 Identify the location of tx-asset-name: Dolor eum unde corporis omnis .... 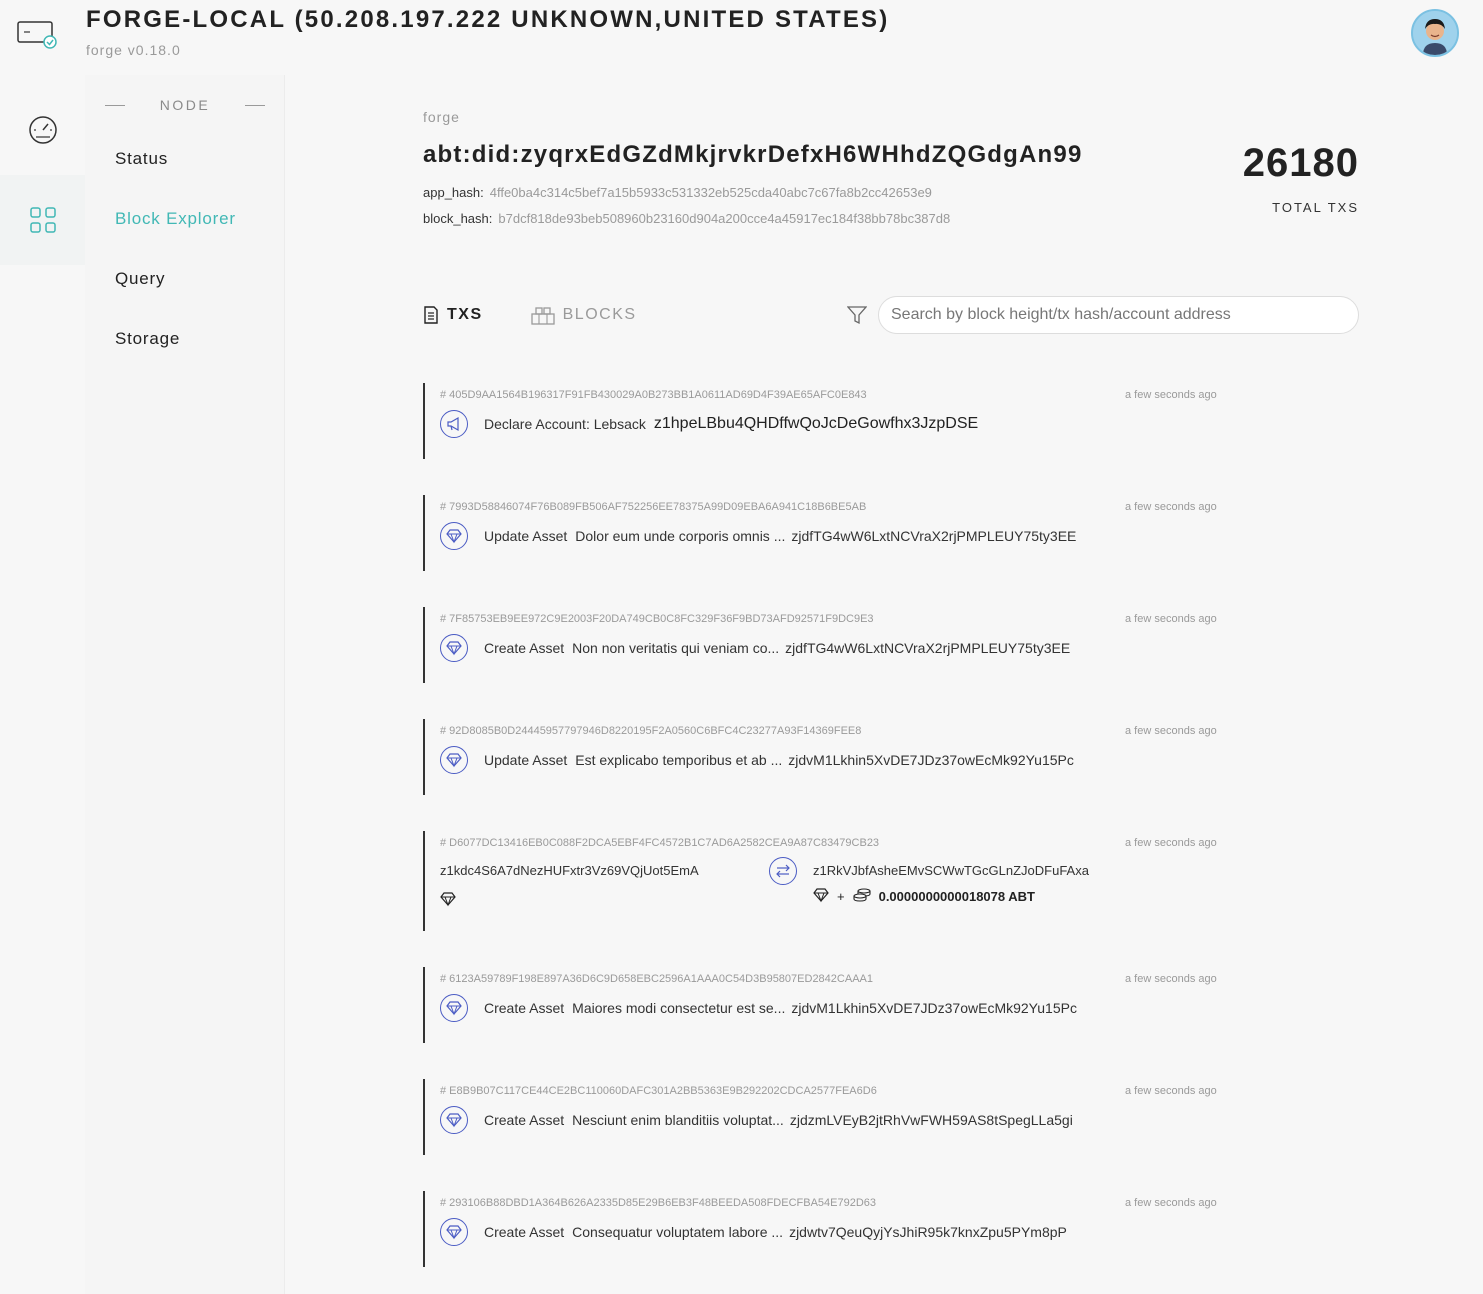
(680, 536).